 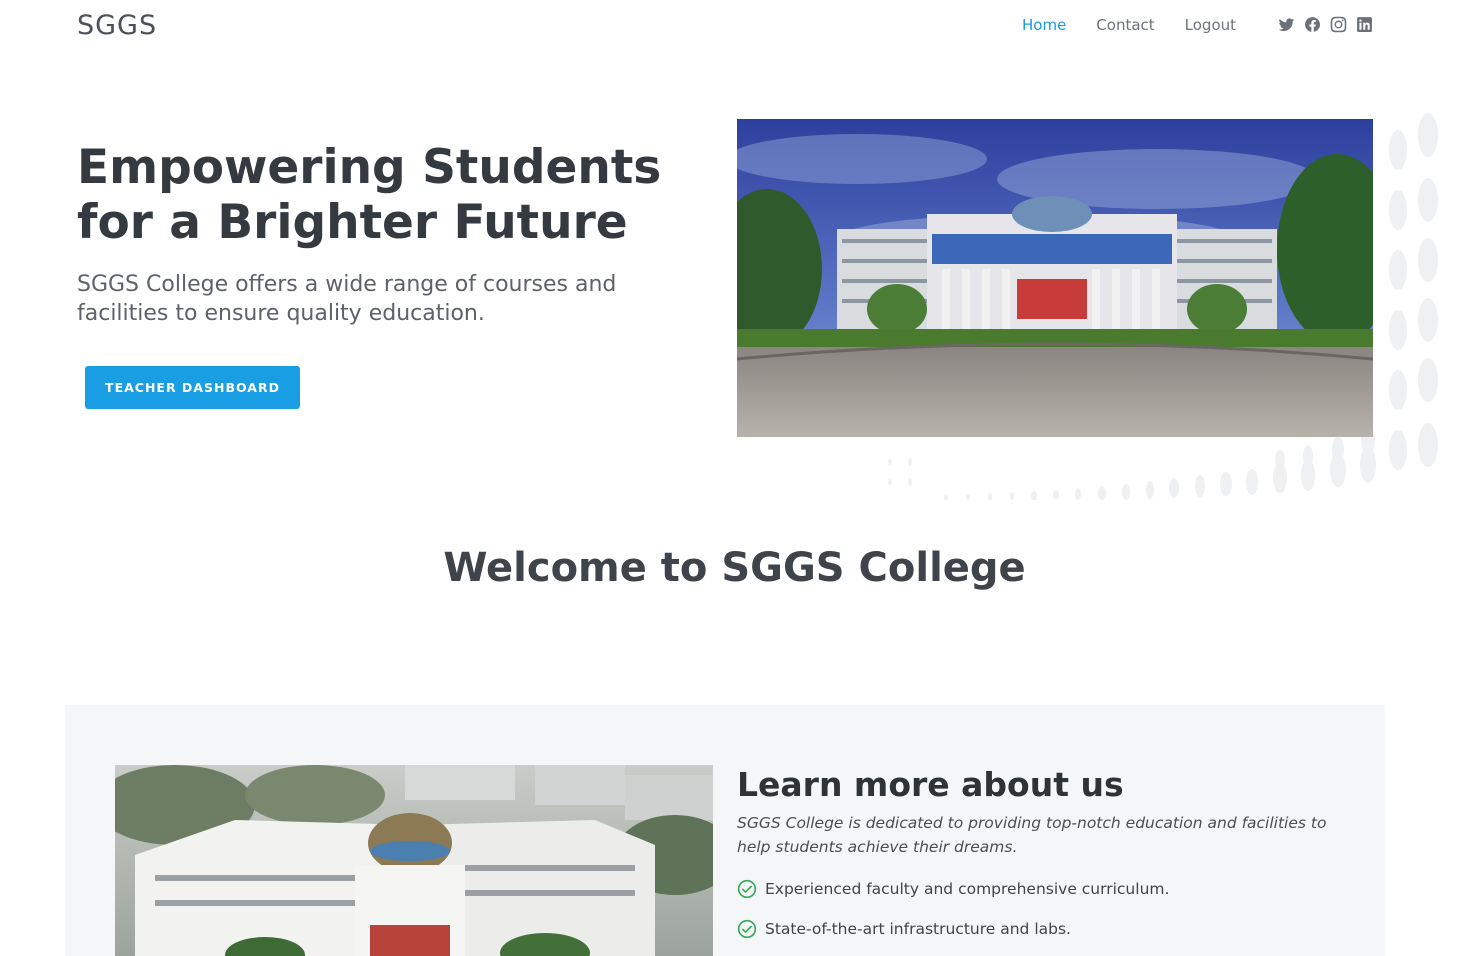 What do you see at coordinates (734, 25) in the screenshot?
I see `site-header: SGGS Home Contact Logout` at bounding box center [734, 25].